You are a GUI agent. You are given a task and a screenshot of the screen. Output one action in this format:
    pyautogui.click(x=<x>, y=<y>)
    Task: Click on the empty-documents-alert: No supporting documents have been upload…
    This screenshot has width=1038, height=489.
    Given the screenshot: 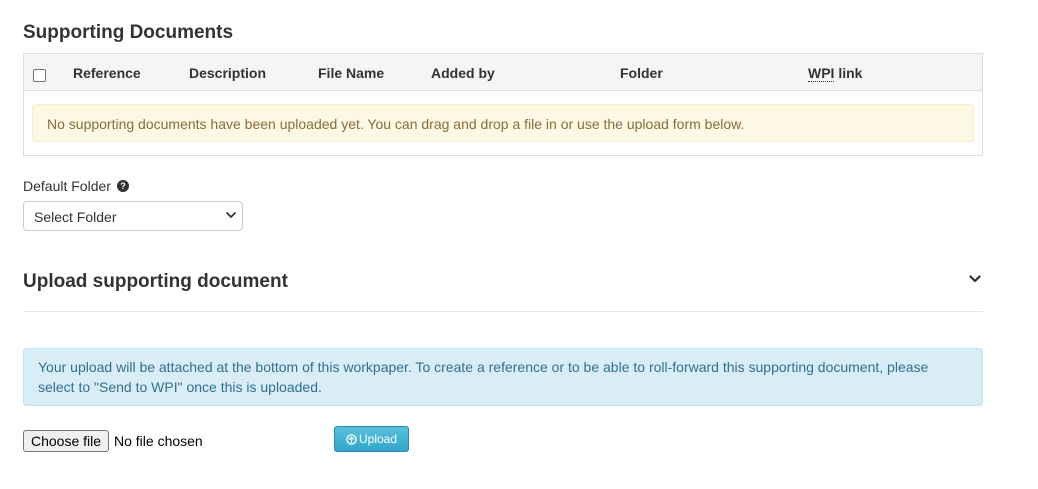 What is the action you would take?
    pyautogui.click(x=503, y=123)
    